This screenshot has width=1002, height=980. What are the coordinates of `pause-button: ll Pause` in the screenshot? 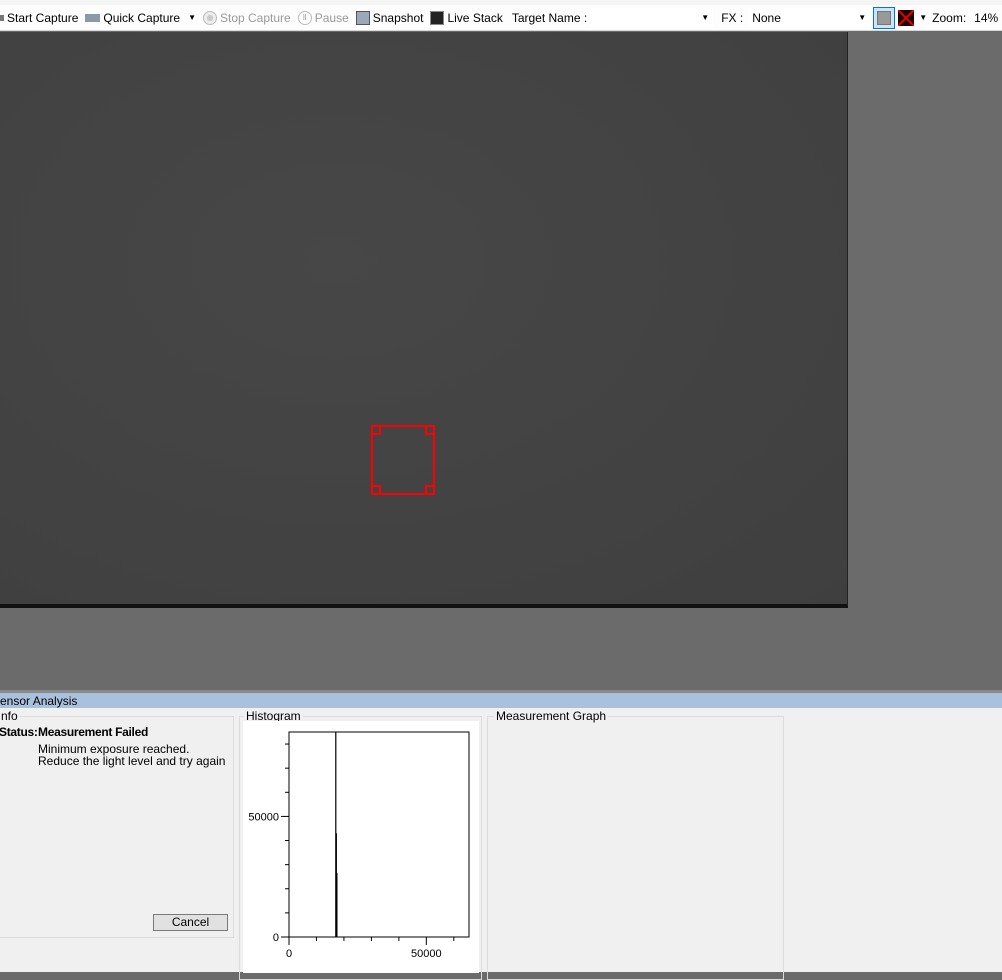 It's located at (323, 18).